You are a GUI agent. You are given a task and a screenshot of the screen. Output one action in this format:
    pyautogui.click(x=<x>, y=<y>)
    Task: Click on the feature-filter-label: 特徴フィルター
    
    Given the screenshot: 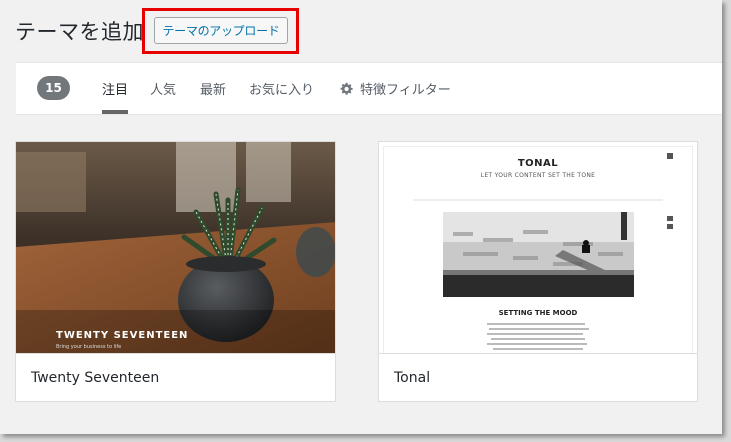 What is the action you would take?
    pyautogui.click(x=405, y=90)
    